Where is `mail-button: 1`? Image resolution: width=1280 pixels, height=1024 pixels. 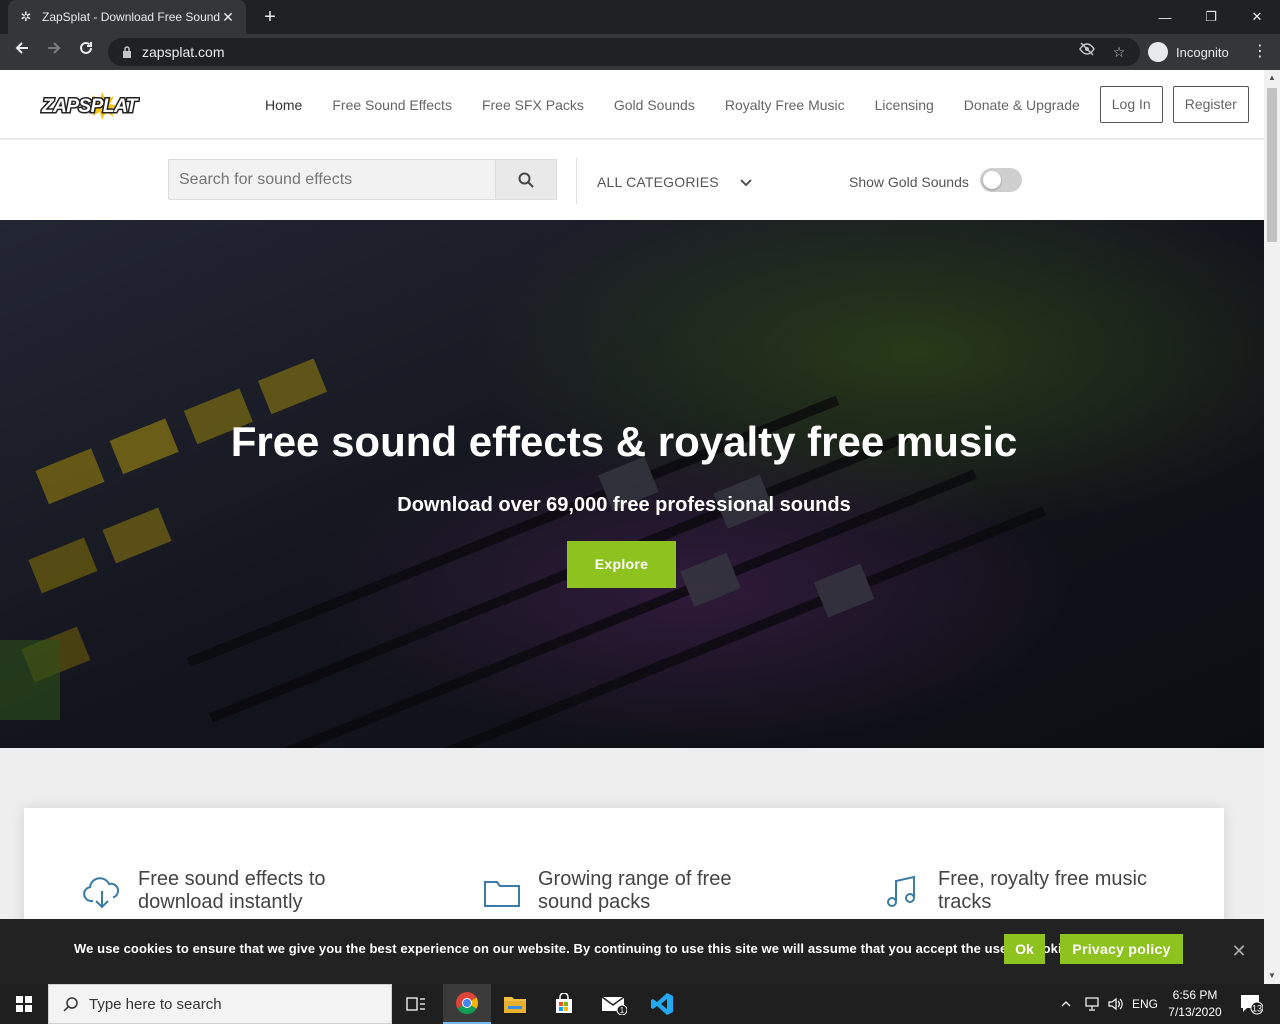 mail-button: 1 is located at coordinates (614, 1004).